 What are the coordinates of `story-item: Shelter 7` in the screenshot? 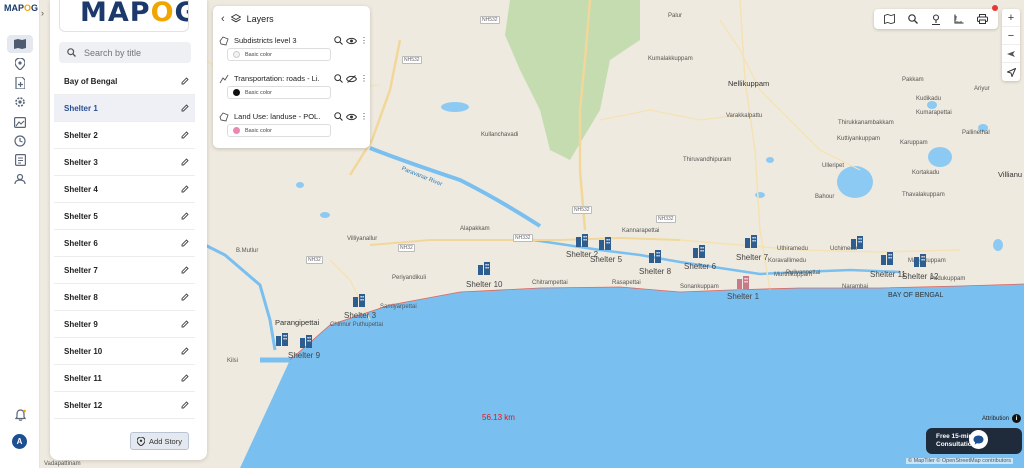 It's located at (124, 270).